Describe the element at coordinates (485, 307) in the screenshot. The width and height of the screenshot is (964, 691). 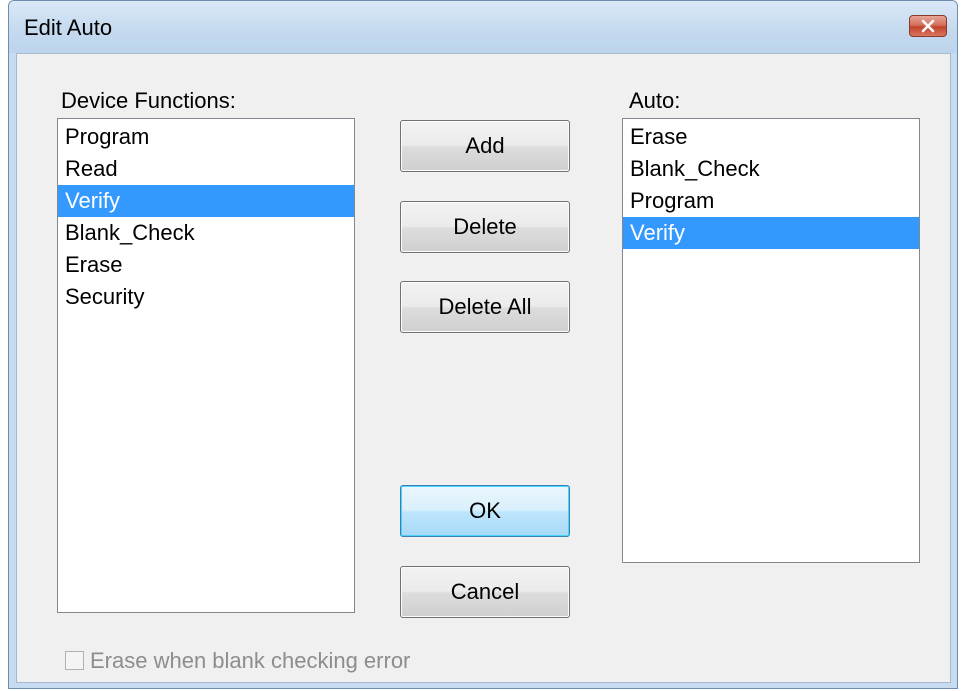
I see `delete-all-button: Delete All` at that location.